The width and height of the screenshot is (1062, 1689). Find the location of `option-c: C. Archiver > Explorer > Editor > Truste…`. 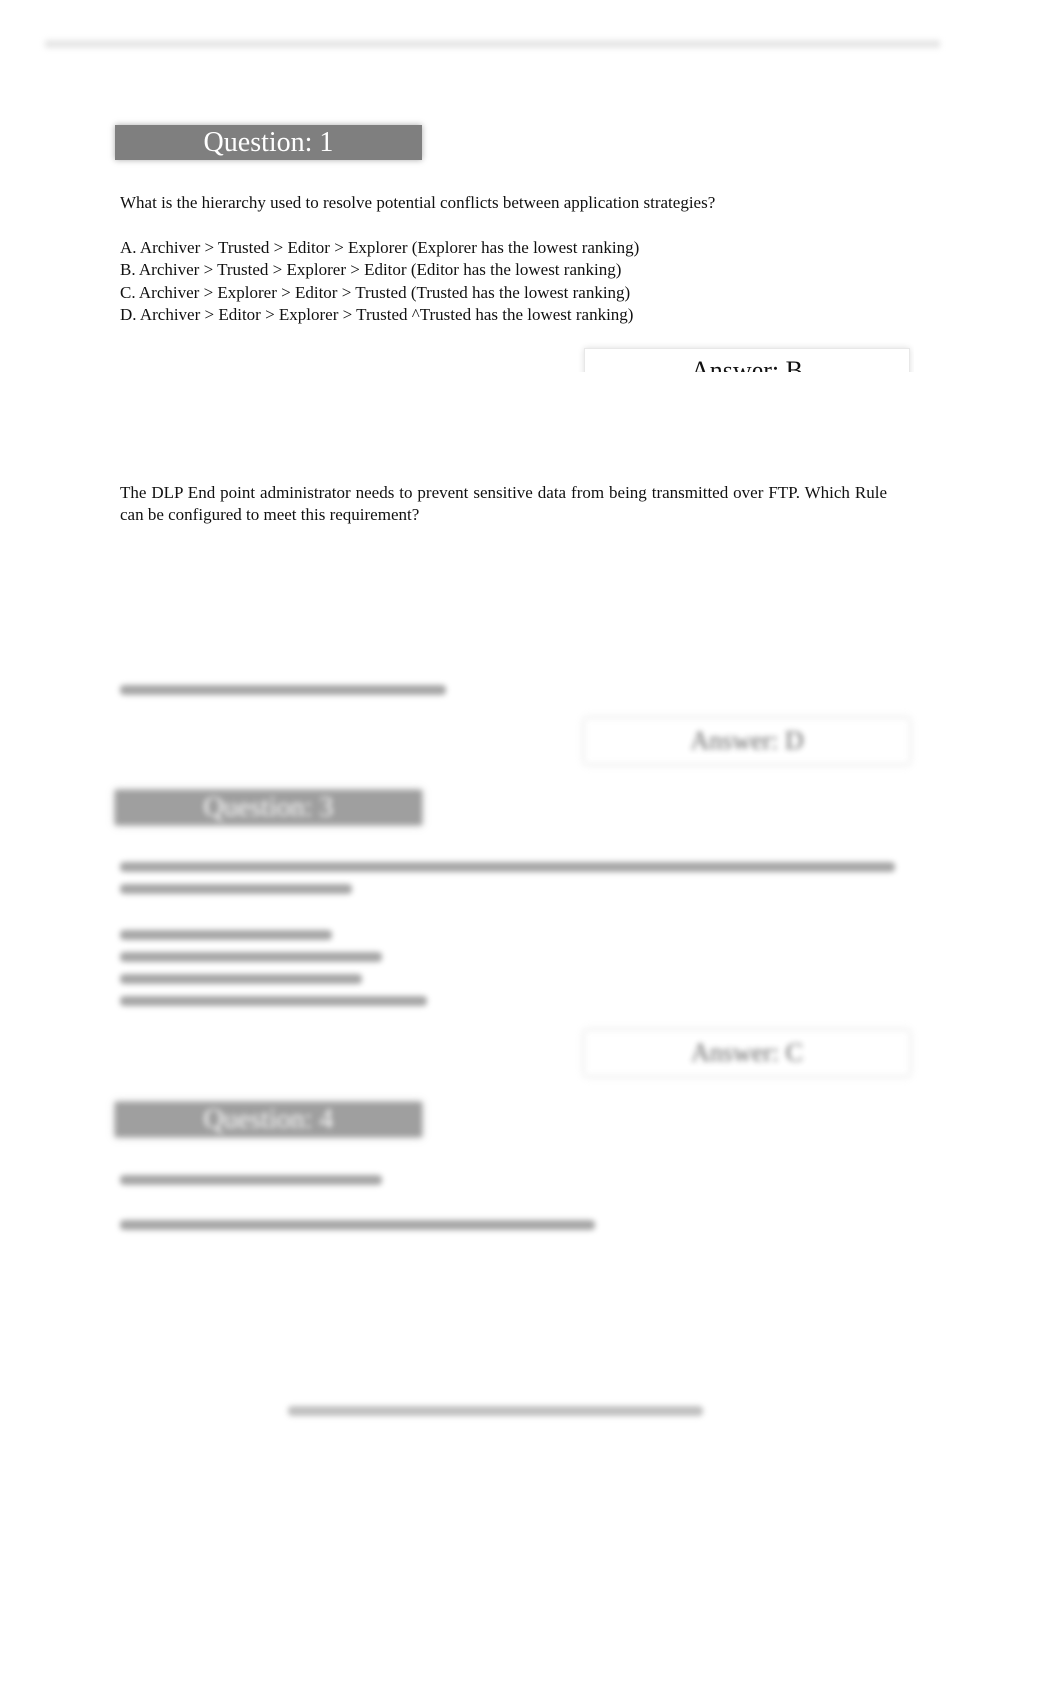

option-c: C. Archiver > Explorer > Editor > Truste… is located at coordinates (375, 292).